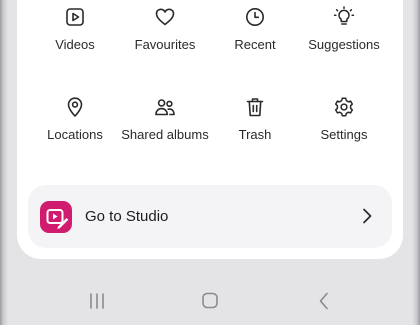 This screenshot has height=325, width=420. What do you see at coordinates (255, 107) in the screenshot?
I see `trash-icon` at bounding box center [255, 107].